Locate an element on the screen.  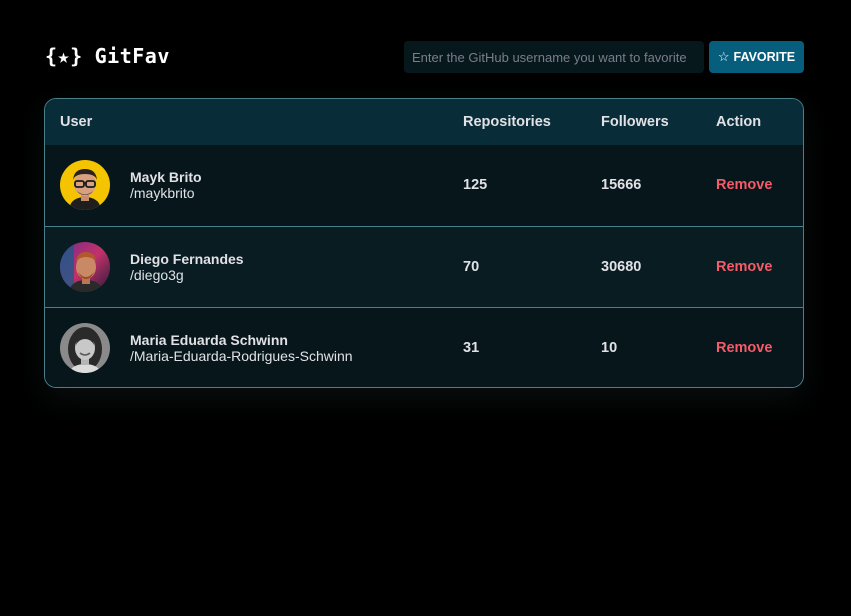
user-text: Diego Fernandes /diego3g is located at coordinates (187, 267).